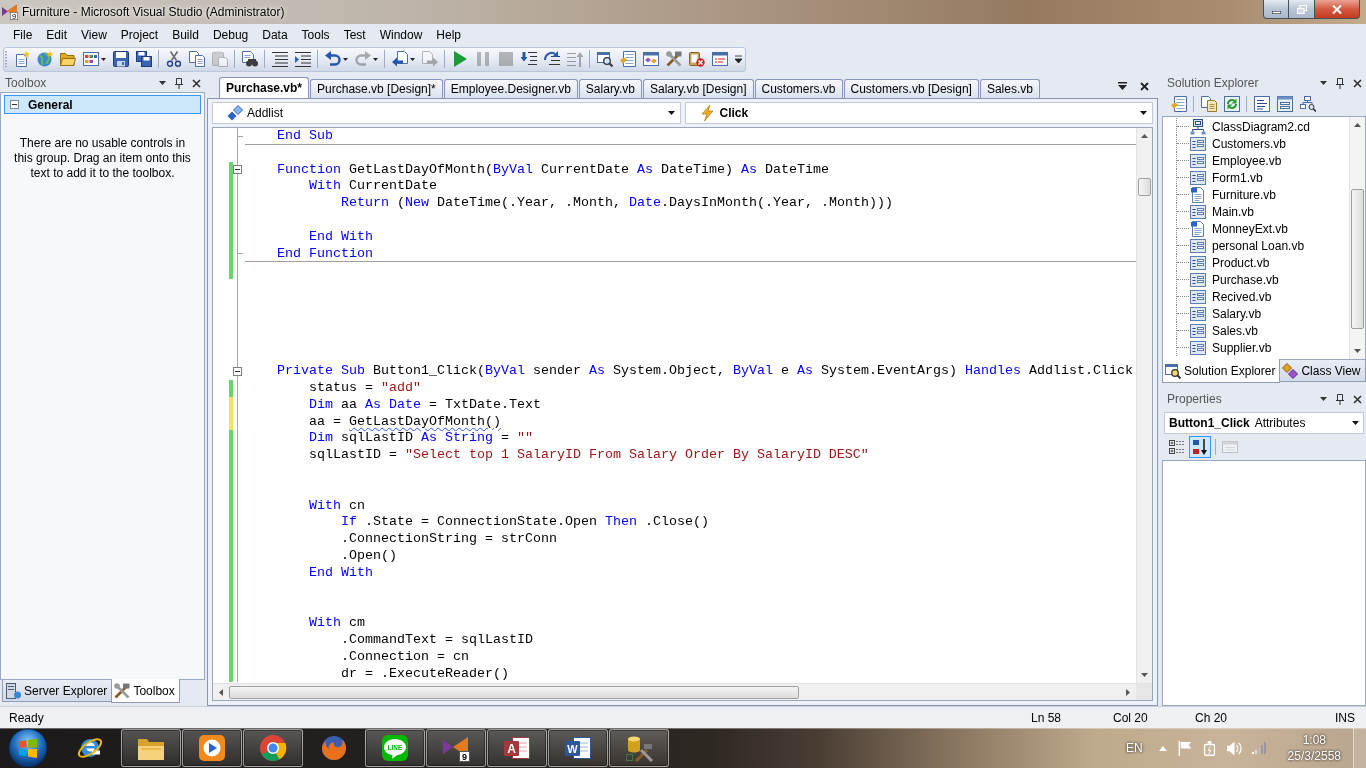 This screenshot has width=1366, height=768. Describe the element at coordinates (340, 236) in the screenshot. I see `code-line: End With` at that location.